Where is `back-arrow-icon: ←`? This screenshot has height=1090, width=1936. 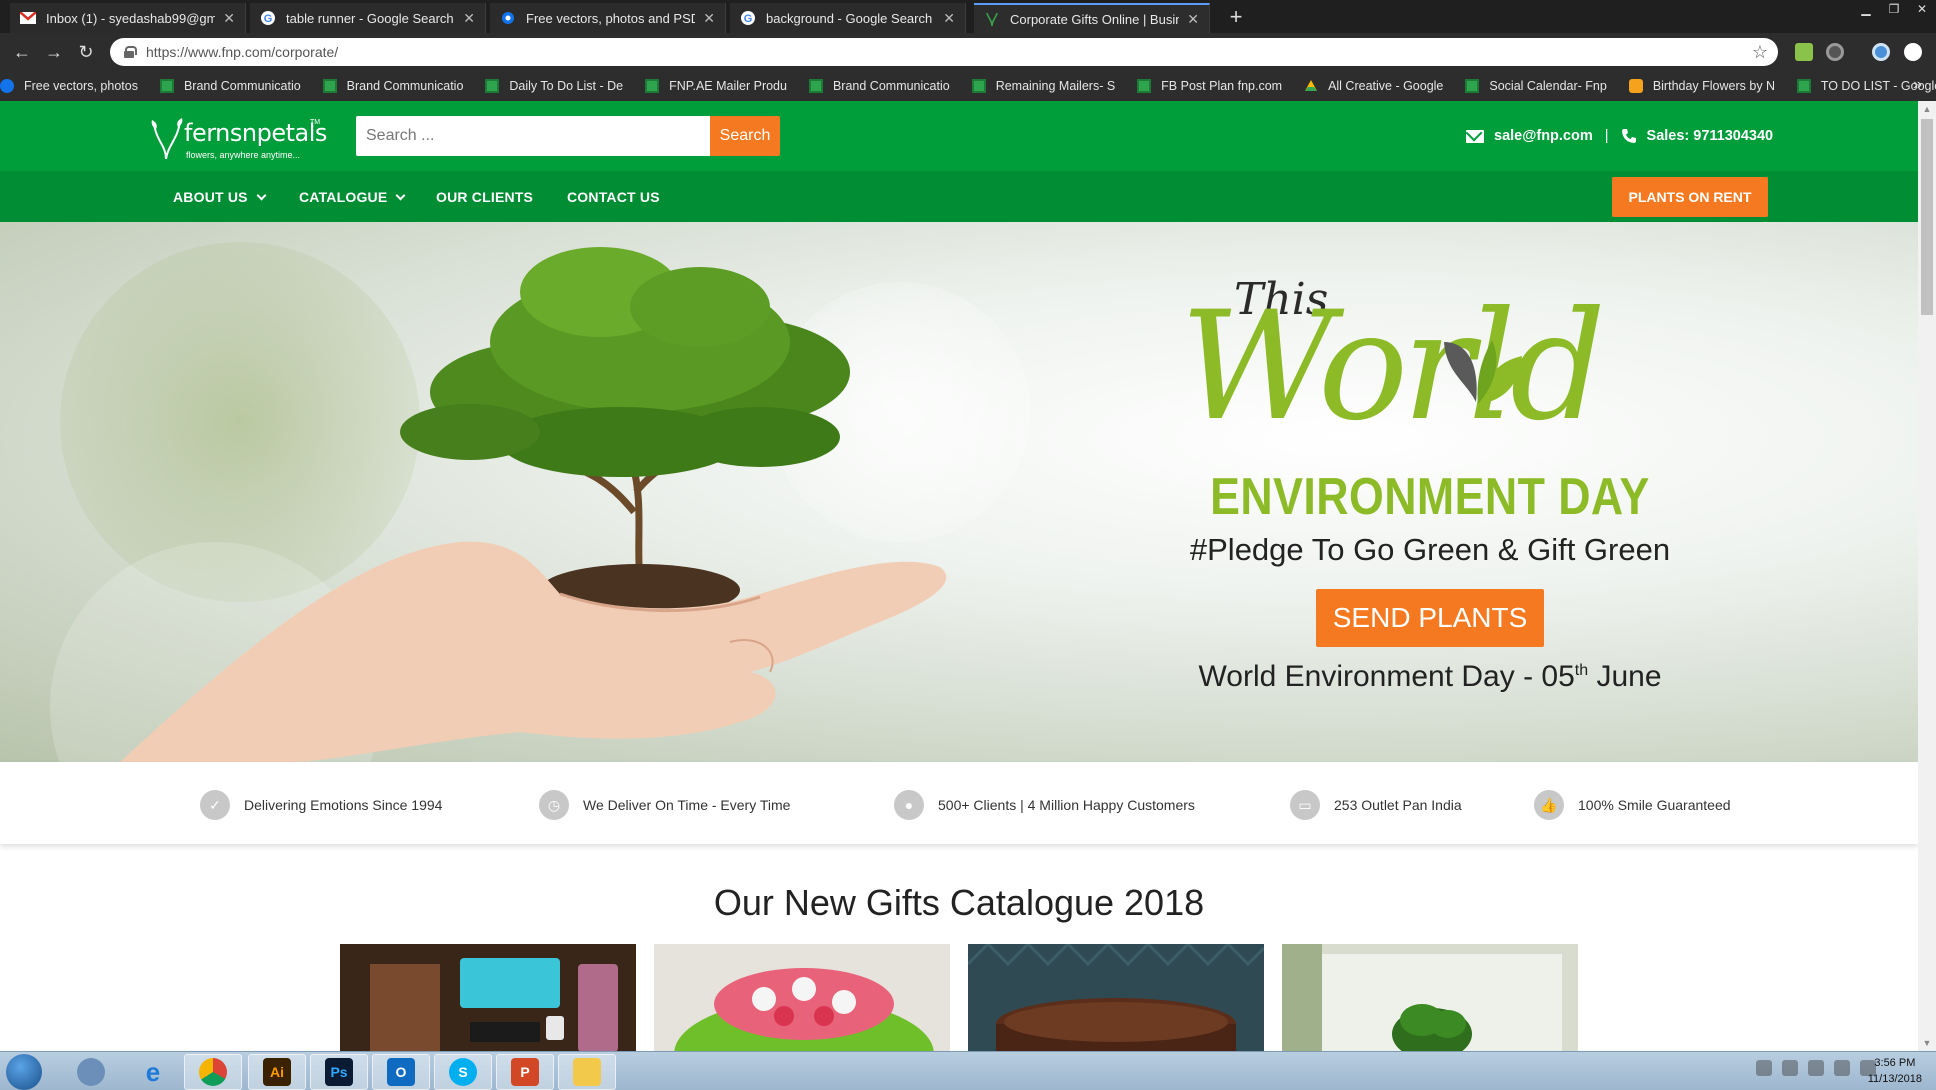
back-arrow-icon: ← is located at coordinates (22, 52).